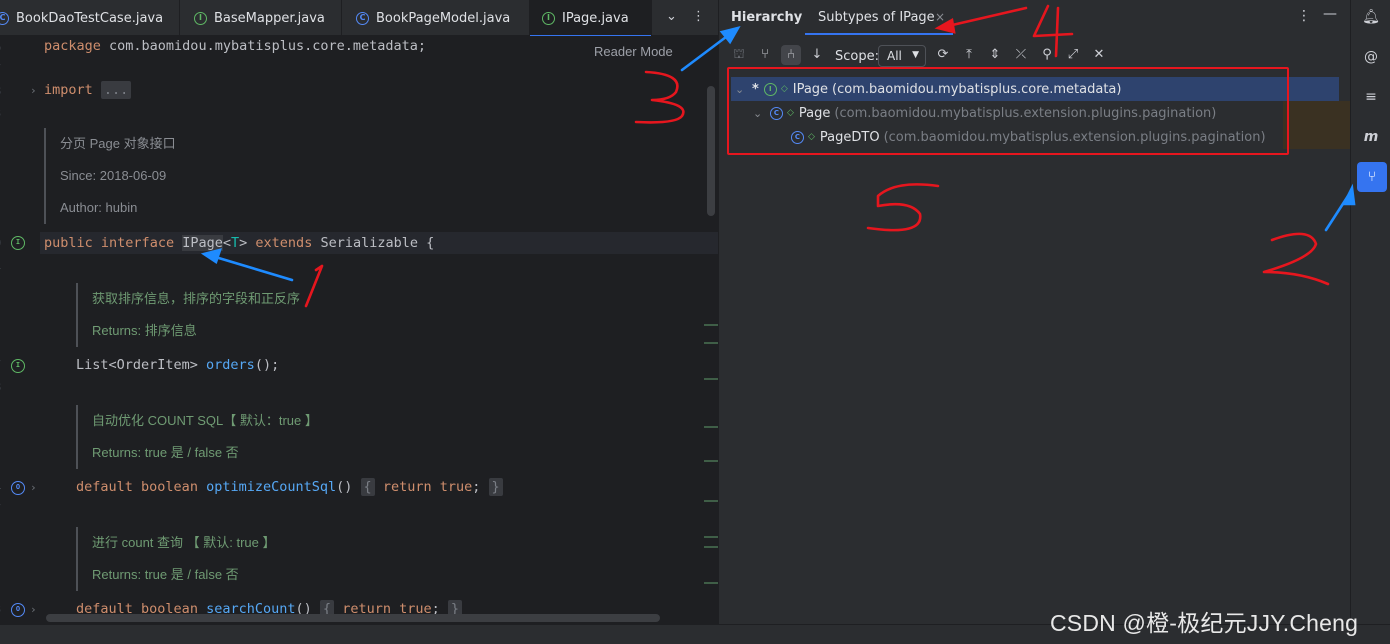  What do you see at coordinates (1047, 55) in the screenshot?
I see `pin-icon: ⚲` at bounding box center [1047, 55].